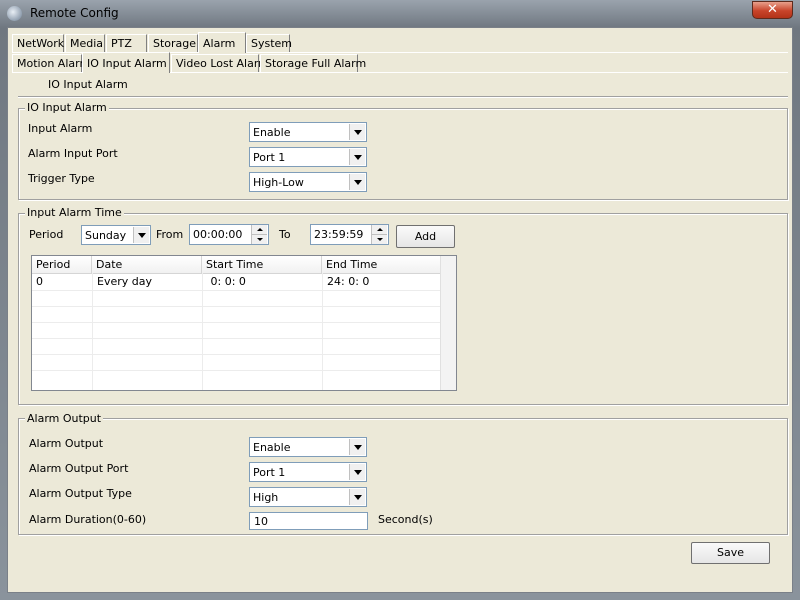 Image resolution: width=800 pixels, height=600 pixels. Describe the element at coordinates (403, 154) in the screenshot. I see `io-input-alarm-group` at that location.